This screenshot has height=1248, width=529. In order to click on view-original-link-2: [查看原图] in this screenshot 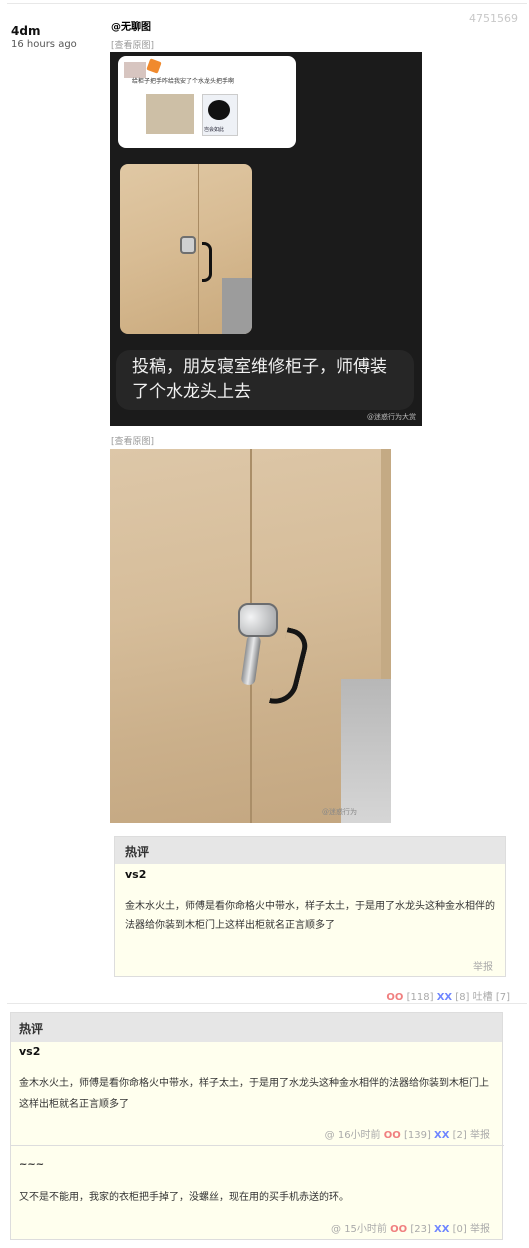, I will do `click(132, 440)`.